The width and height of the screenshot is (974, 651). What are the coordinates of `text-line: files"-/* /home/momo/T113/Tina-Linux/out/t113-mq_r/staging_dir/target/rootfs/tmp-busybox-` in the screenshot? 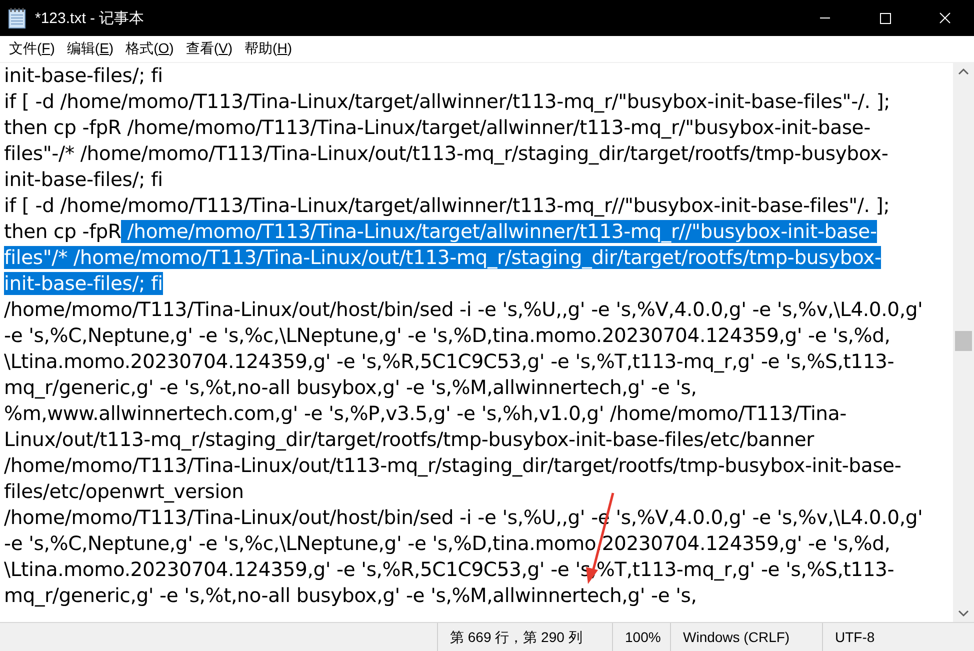 It's located at (446, 153).